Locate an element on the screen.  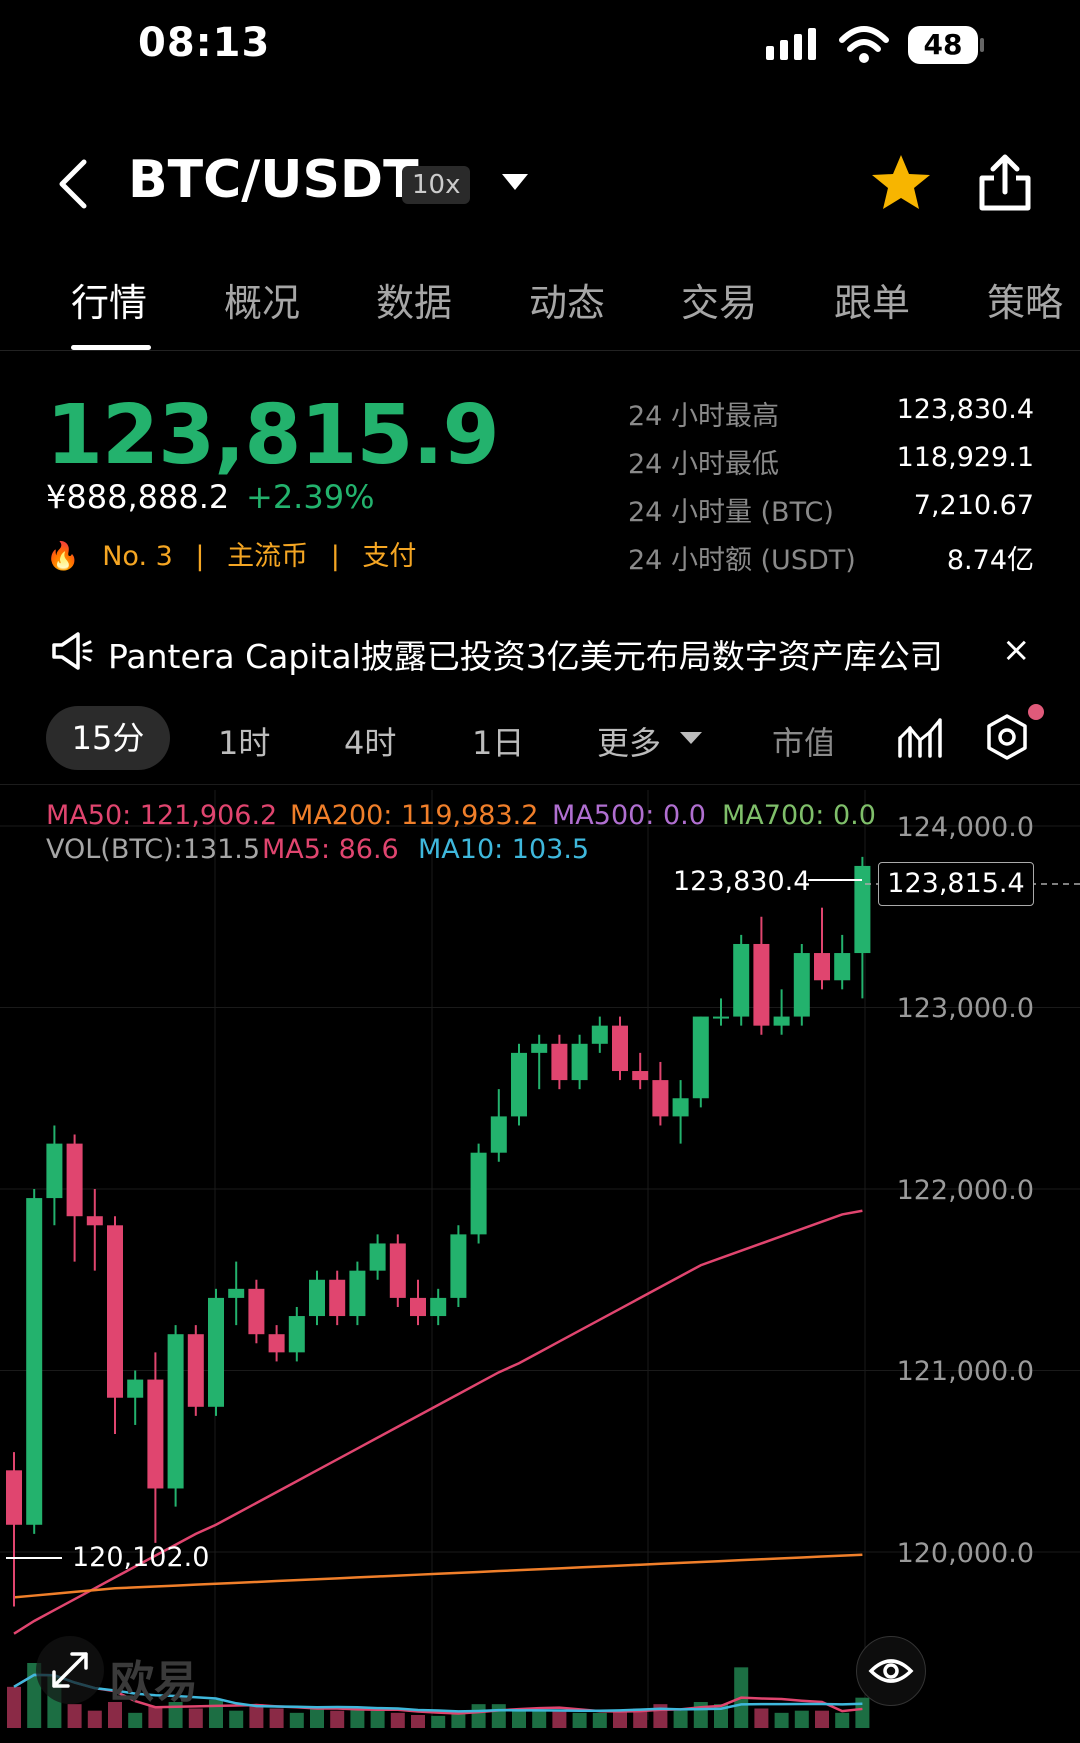
legend-volume: VOL(BTC):131.5 is located at coordinates (153, 849).